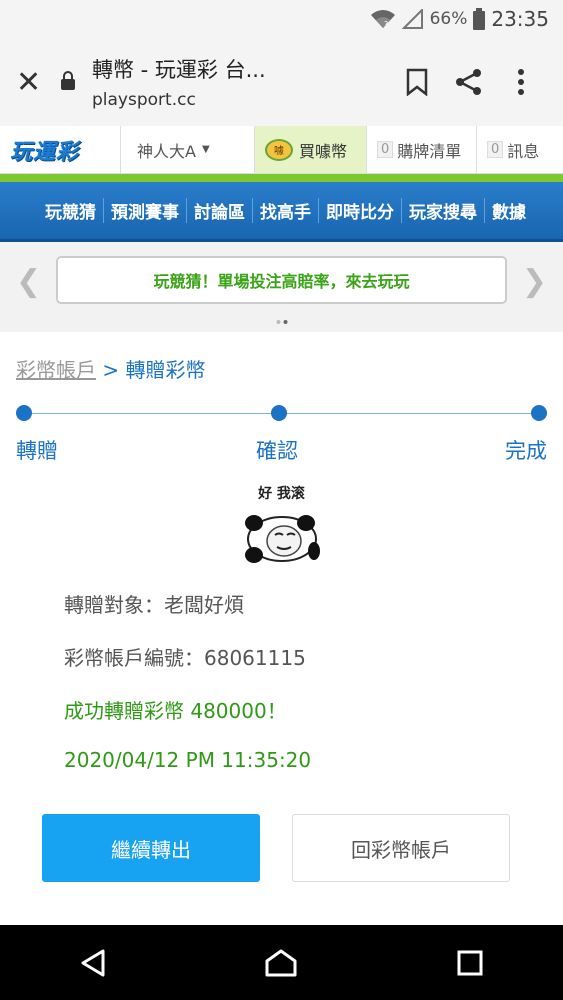 The height and width of the screenshot is (1000, 563). I want to click on action-buttons: 繼續轉出 回彩幣帳戶, so click(281, 848).